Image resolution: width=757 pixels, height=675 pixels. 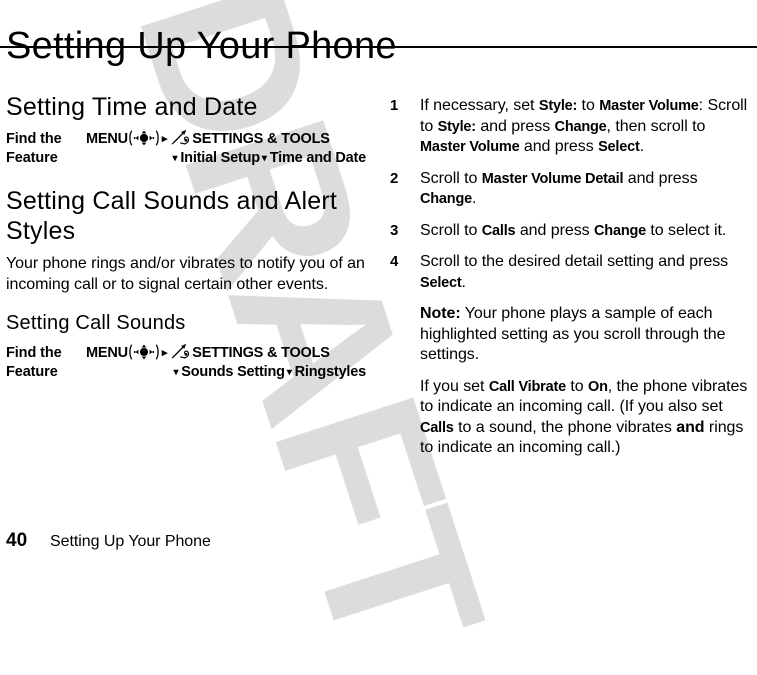 I want to click on section-heading-call-sounds-alert-styles: Setting Call Sounds and Alert Styles, so click(x=172, y=216).